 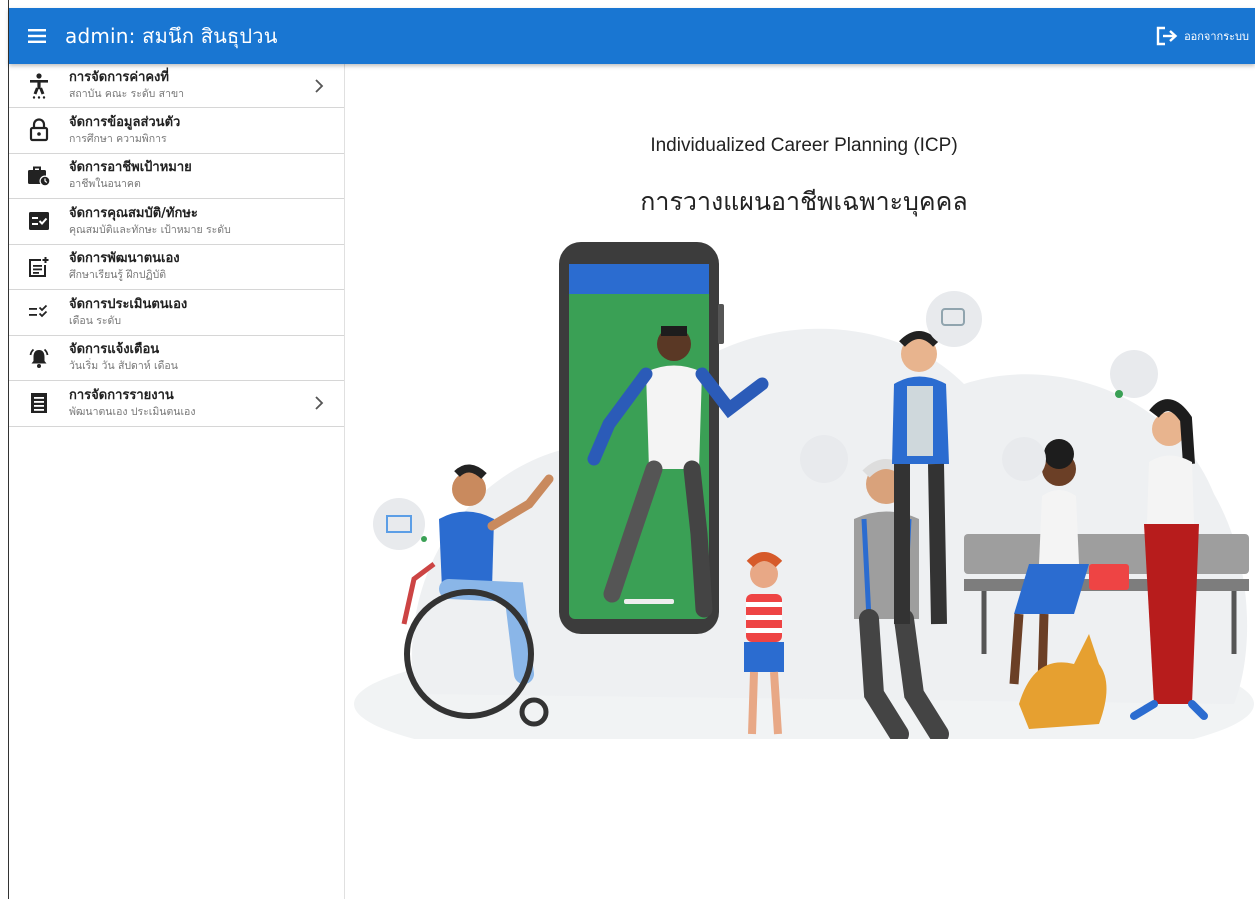 What do you see at coordinates (119, 77) in the screenshot?
I see `sidebar-item-title: การจัดการค่าคงที่` at bounding box center [119, 77].